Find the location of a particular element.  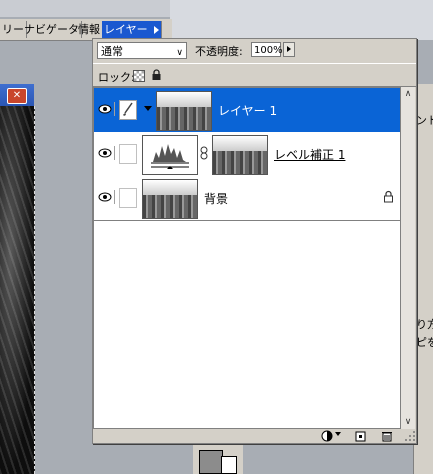

document-window: ✕ is located at coordinates (17, 279).